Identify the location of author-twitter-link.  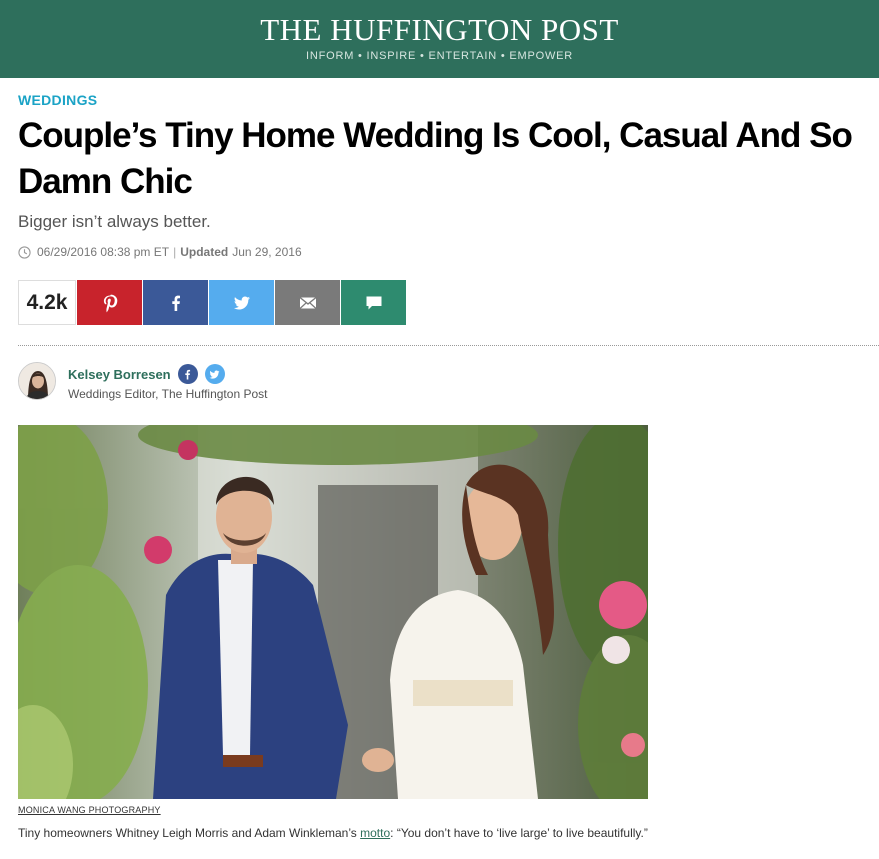
(214, 374).